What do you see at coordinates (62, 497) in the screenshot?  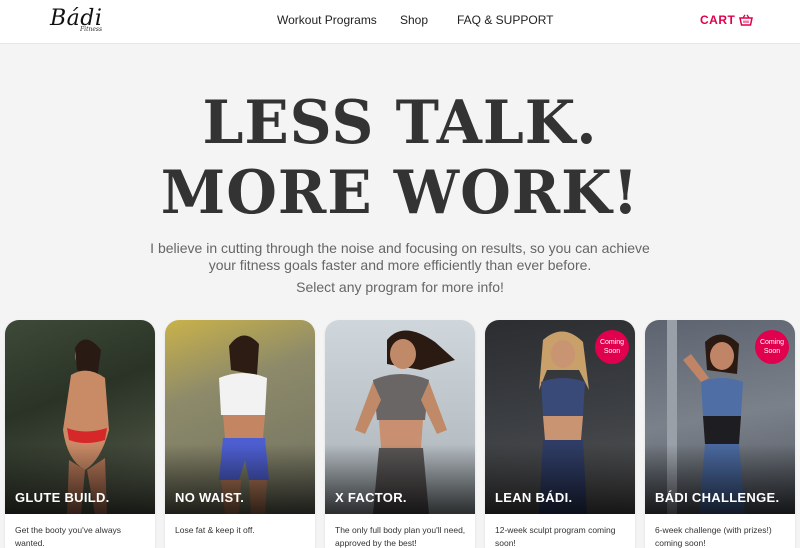 I see `program-title: GLUTE BUILD.` at bounding box center [62, 497].